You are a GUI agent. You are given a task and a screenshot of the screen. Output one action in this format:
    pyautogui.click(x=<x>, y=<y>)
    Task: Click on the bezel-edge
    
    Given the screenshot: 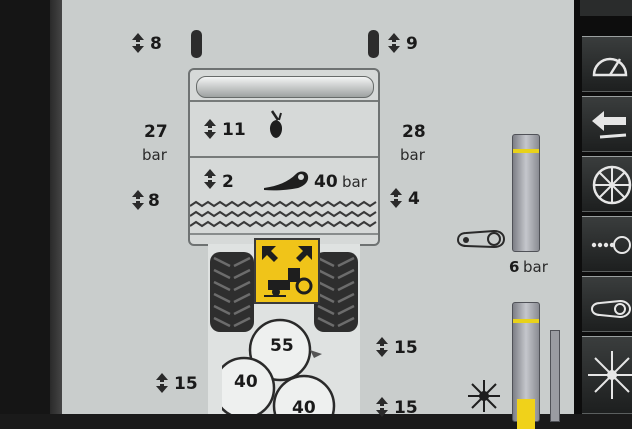 What is the action you would take?
    pyautogui.click(x=56, y=207)
    